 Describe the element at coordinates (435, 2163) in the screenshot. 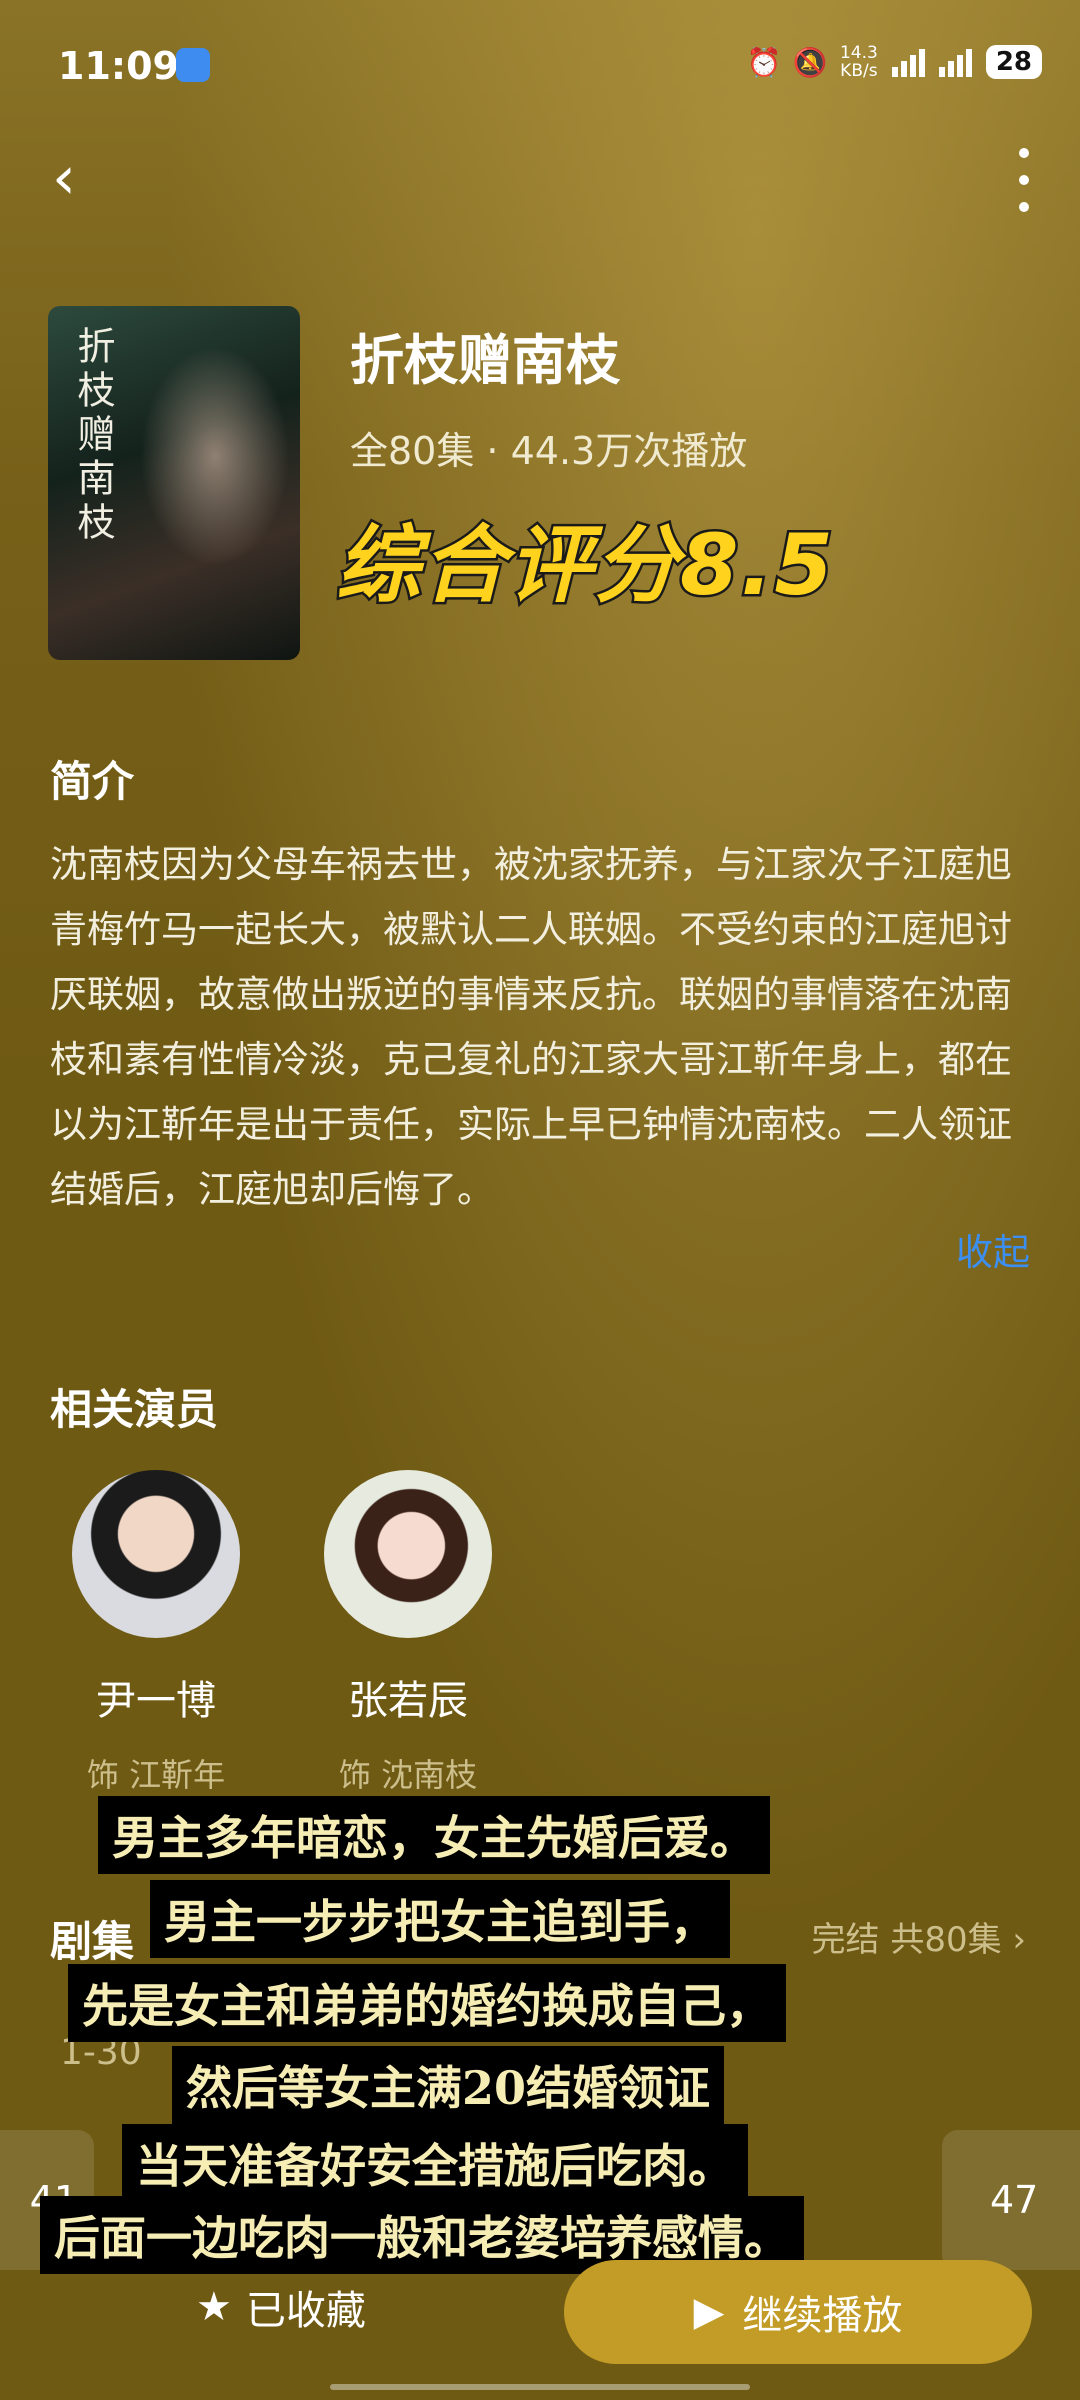

I see `overlay-caption: 当天准备好安全措施后吃肉。` at that location.